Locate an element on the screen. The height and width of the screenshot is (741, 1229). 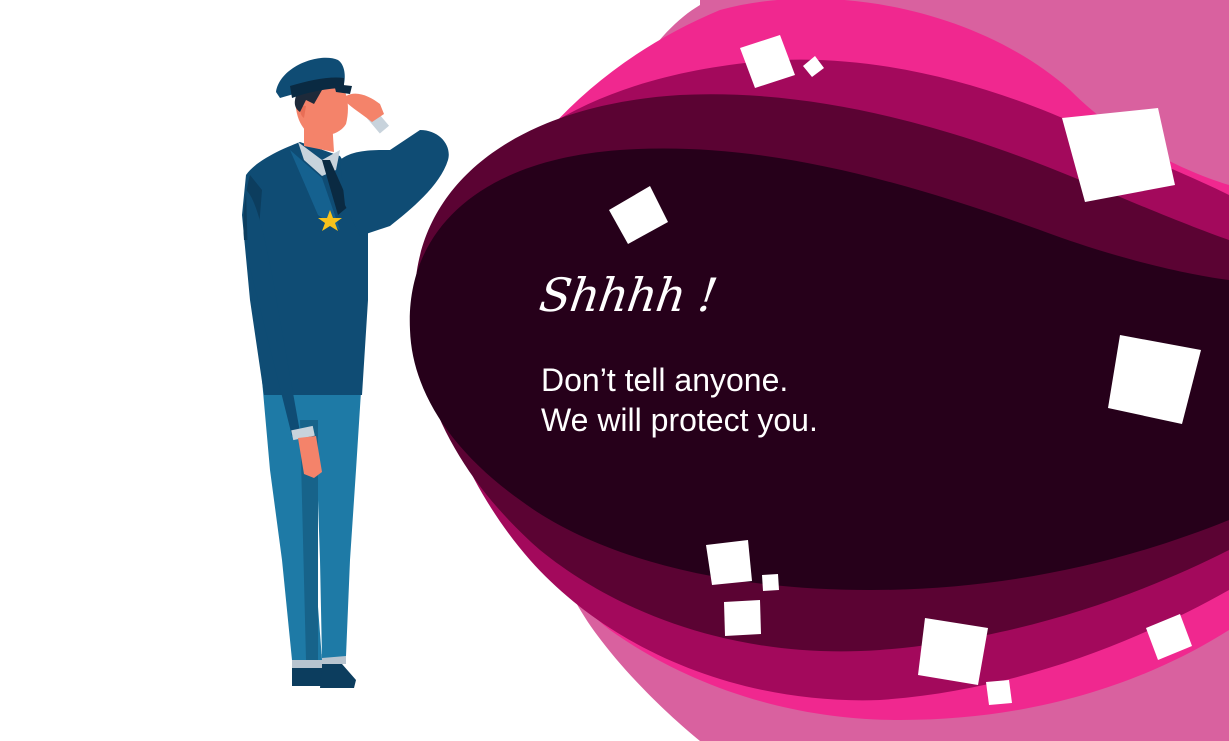
message-line-1: Don’t tell anyone. is located at coordinates (665, 380).